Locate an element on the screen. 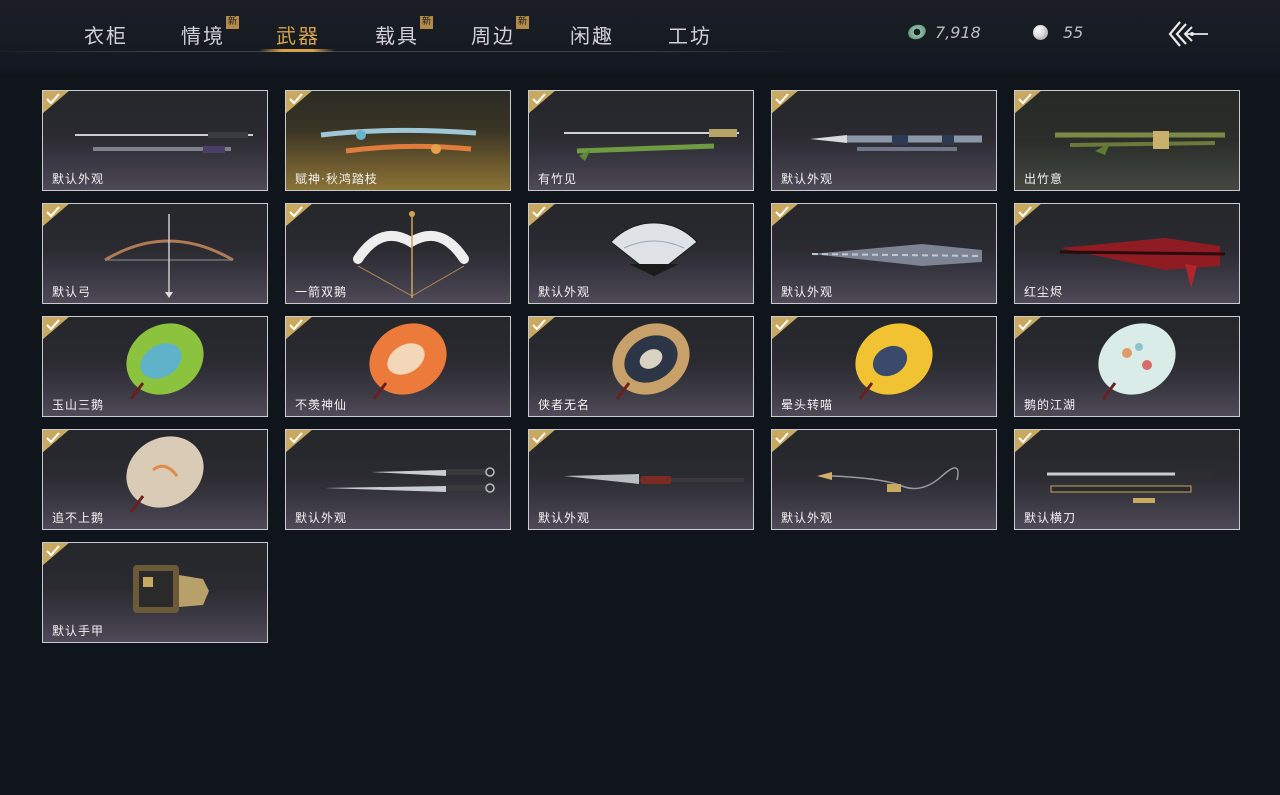 The height and width of the screenshot is (795, 1280). weapon-skin-card: 有竹见 is located at coordinates (641, 140).